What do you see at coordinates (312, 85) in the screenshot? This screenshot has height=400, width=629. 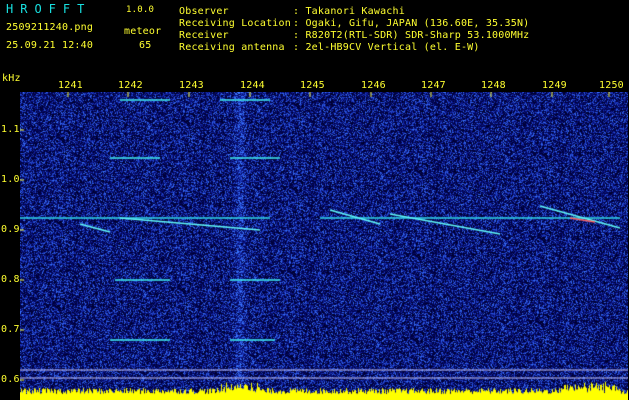 I see `x-tick-label: 1245` at bounding box center [312, 85].